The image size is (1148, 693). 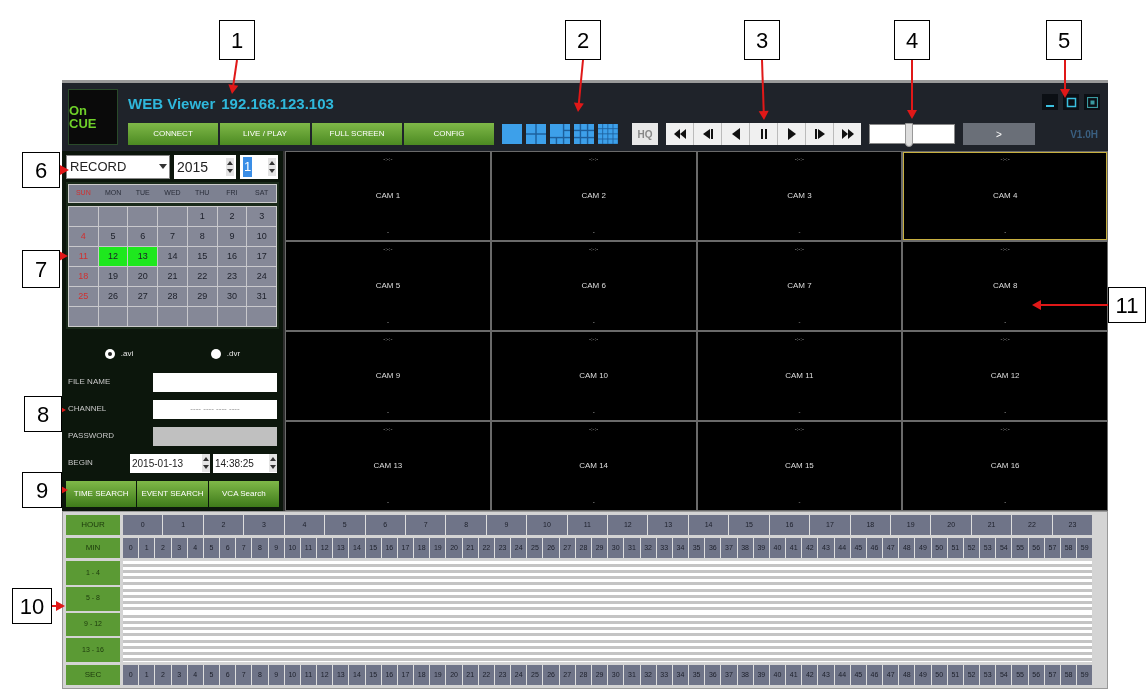 What do you see at coordinates (143, 256) in the screenshot?
I see `calendar-day: 13` at bounding box center [143, 256].